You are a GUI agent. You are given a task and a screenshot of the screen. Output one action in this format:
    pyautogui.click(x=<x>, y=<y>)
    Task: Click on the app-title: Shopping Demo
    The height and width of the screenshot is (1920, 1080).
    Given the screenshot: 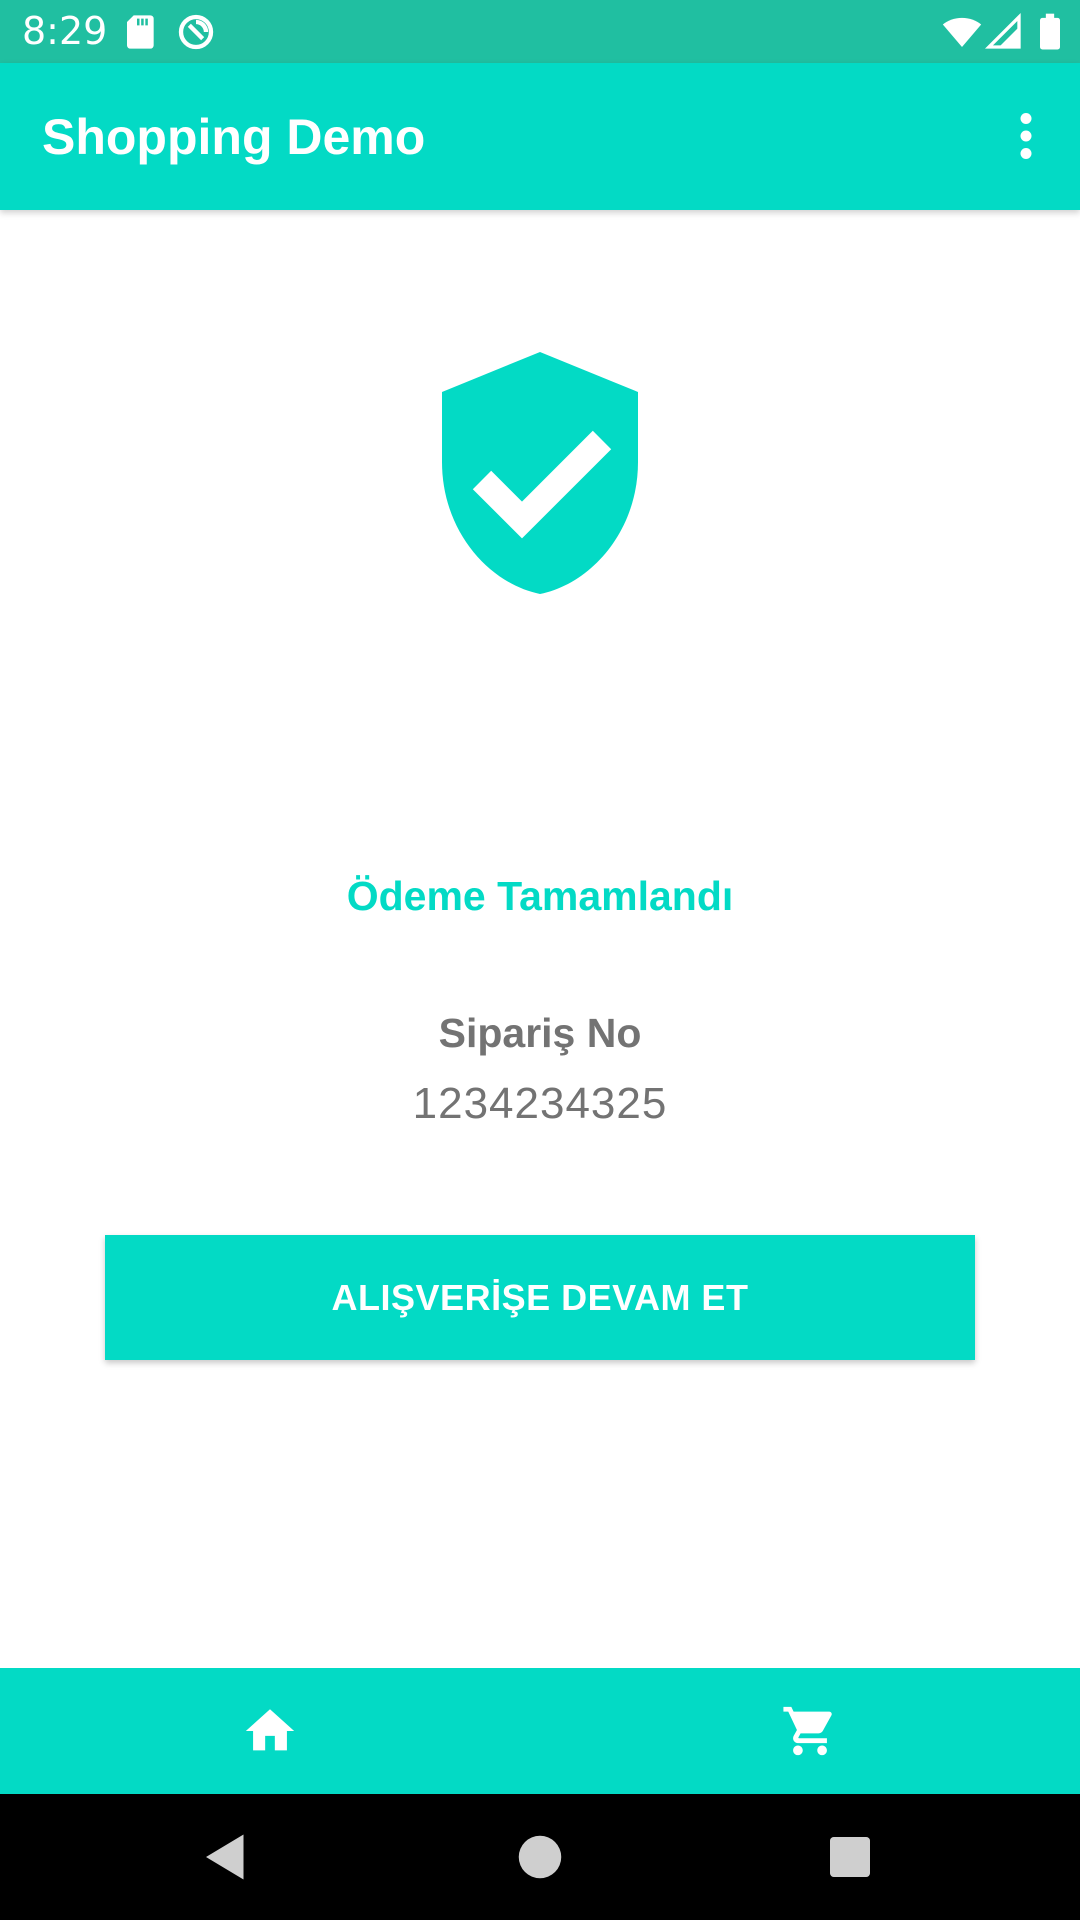 What is the action you would take?
    pyautogui.click(x=234, y=137)
    